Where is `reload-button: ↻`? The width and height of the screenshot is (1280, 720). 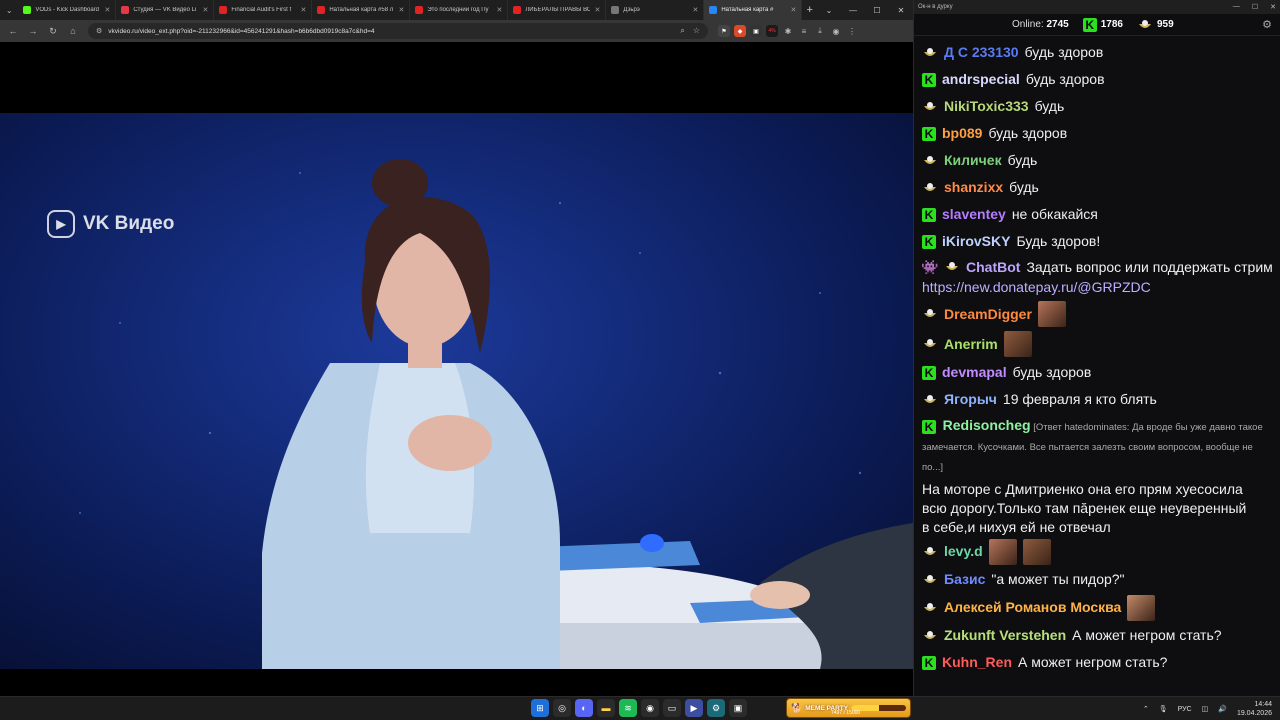
reload-button: ↻ is located at coordinates (53, 31).